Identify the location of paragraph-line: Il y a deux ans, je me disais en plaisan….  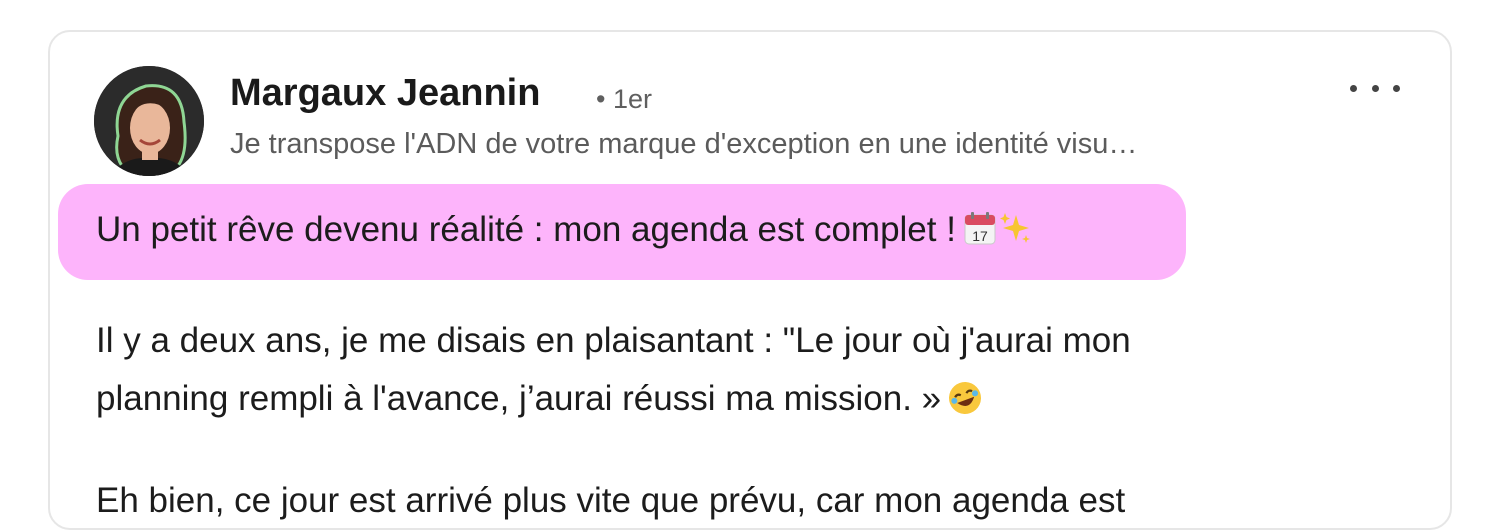
(613, 340).